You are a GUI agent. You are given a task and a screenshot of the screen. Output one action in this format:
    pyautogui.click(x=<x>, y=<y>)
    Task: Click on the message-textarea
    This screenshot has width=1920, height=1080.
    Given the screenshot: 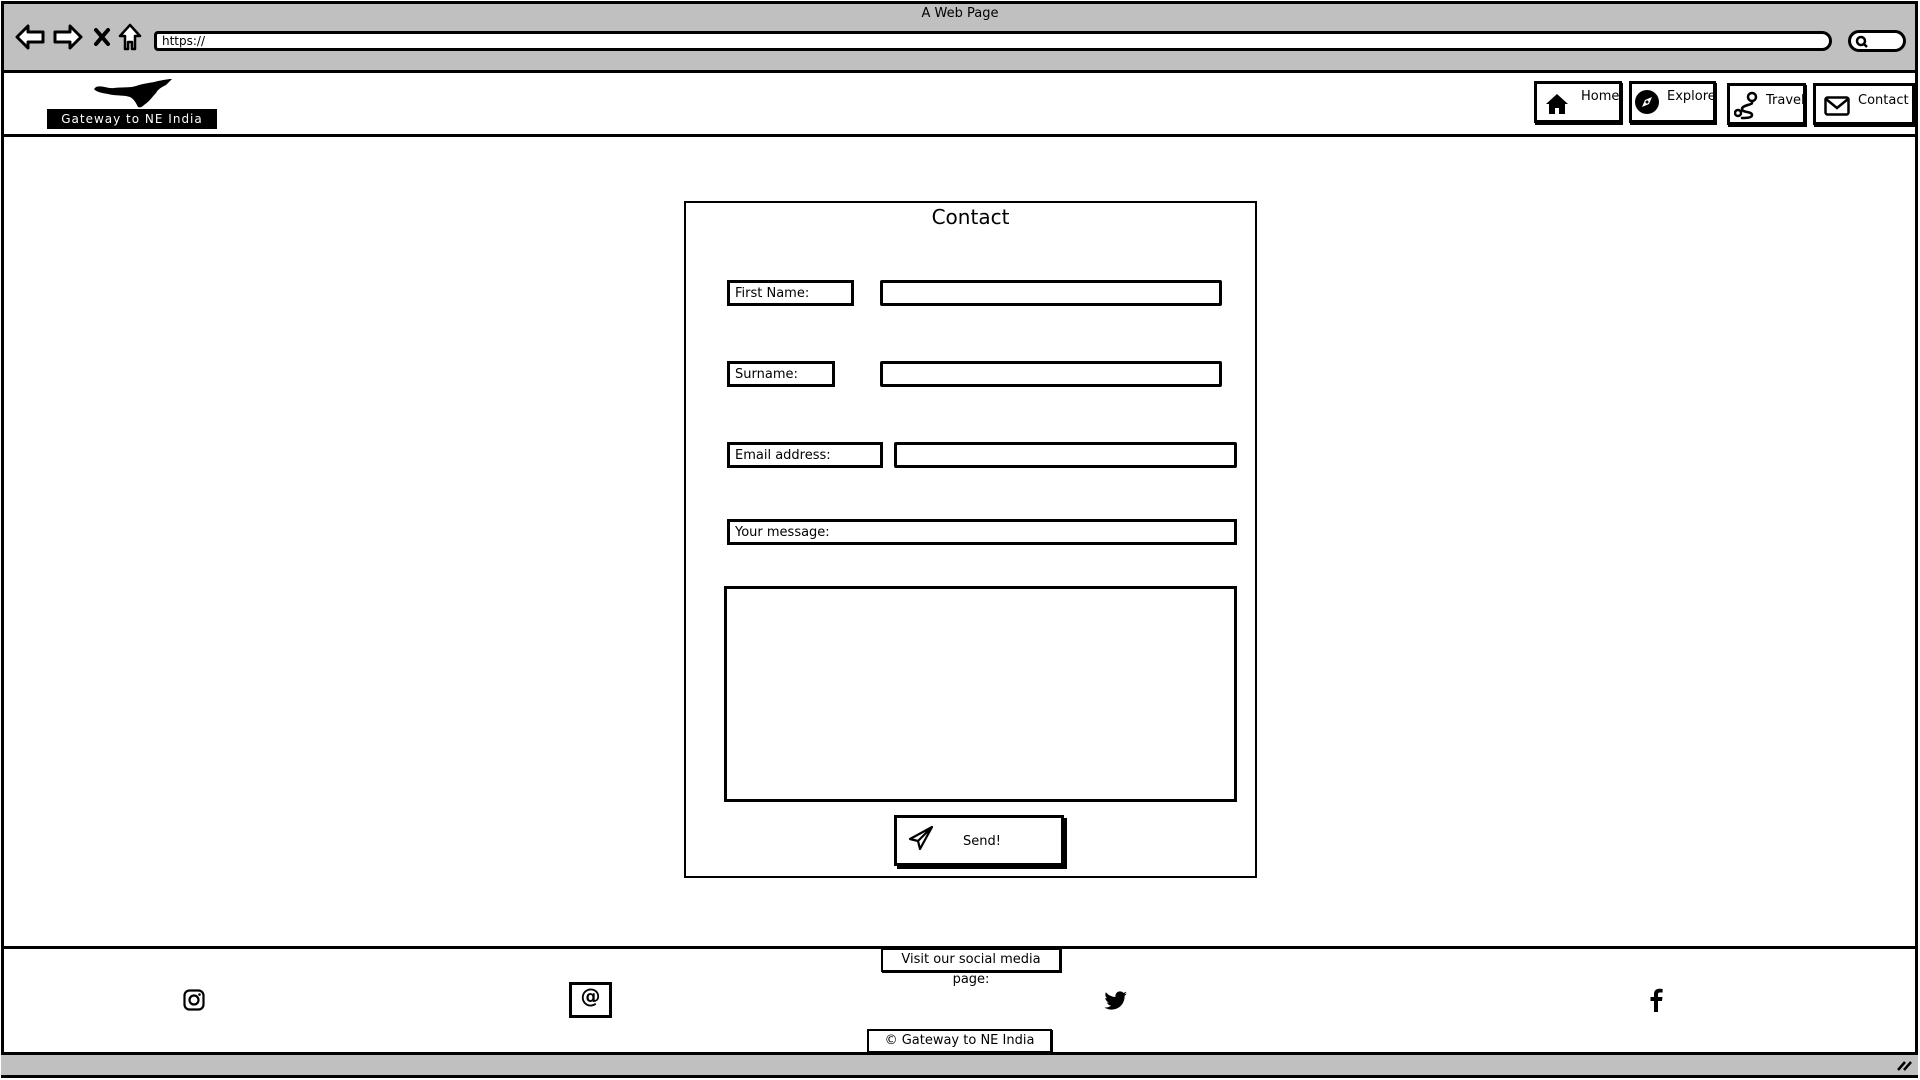 What is the action you would take?
    pyautogui.click(x=980, y=694)
    